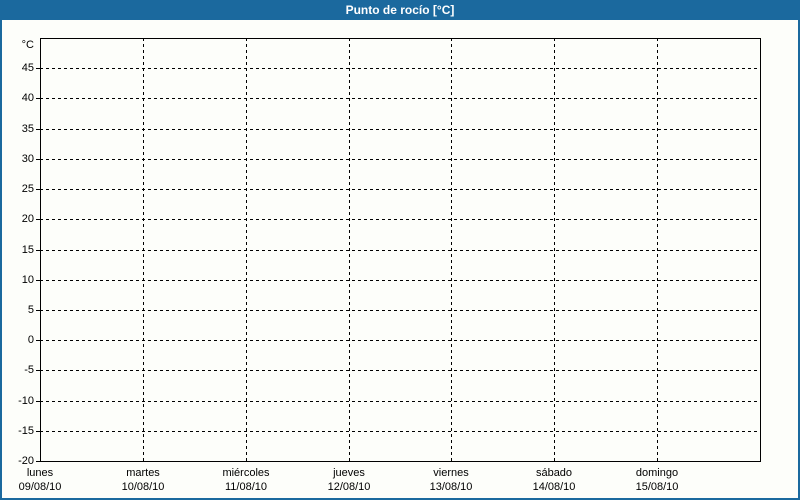  Describe the element at coordinates (349, 480) in the screenshot. I see `x-axis-day-label: jueves 12/08/10` at that location.